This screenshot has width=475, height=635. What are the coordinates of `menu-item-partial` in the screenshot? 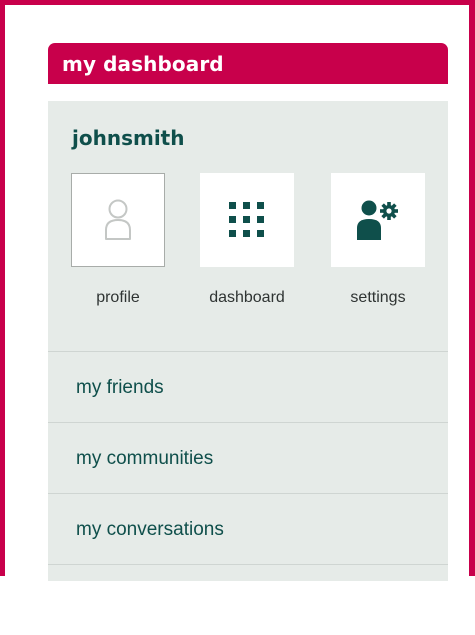 It's located at (248, 599).